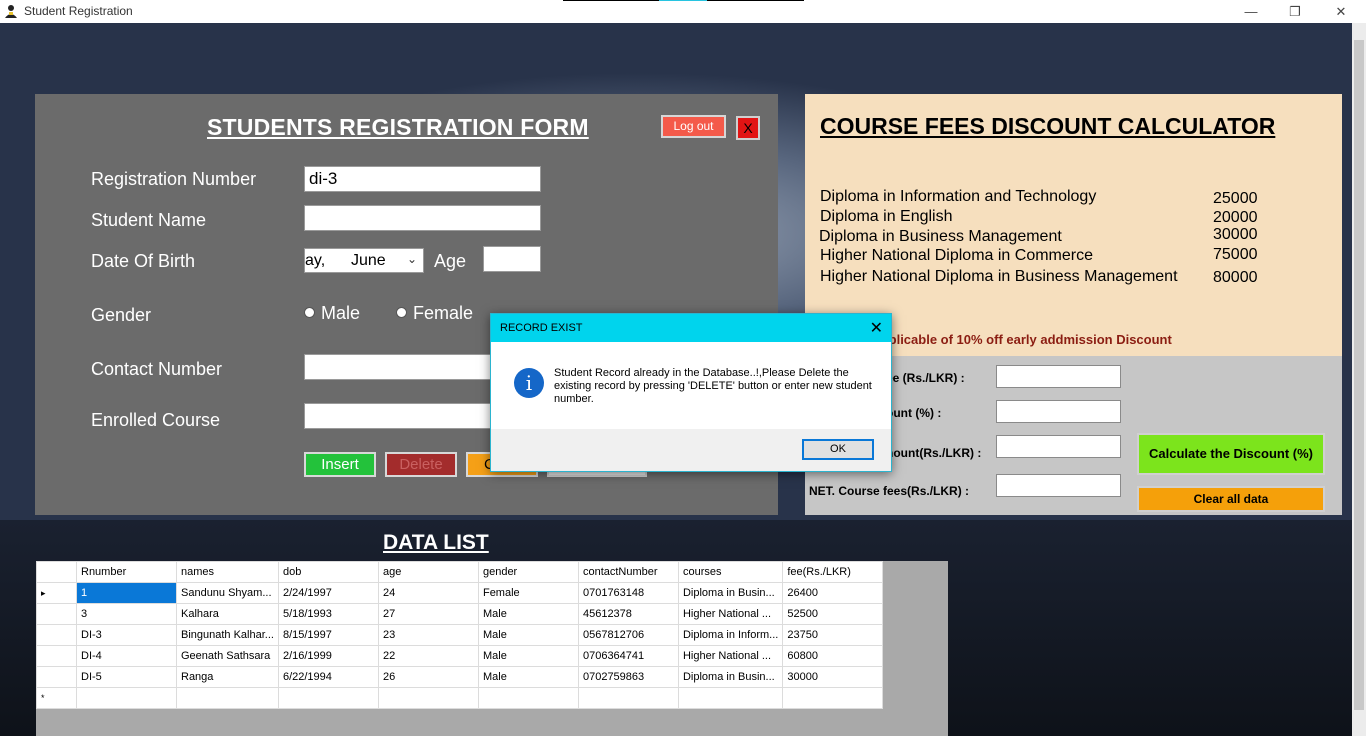  What do you see at coordinates (428, 614) in the screenshot?
I see `table-cell: 27` at bounding box center [428, 614].